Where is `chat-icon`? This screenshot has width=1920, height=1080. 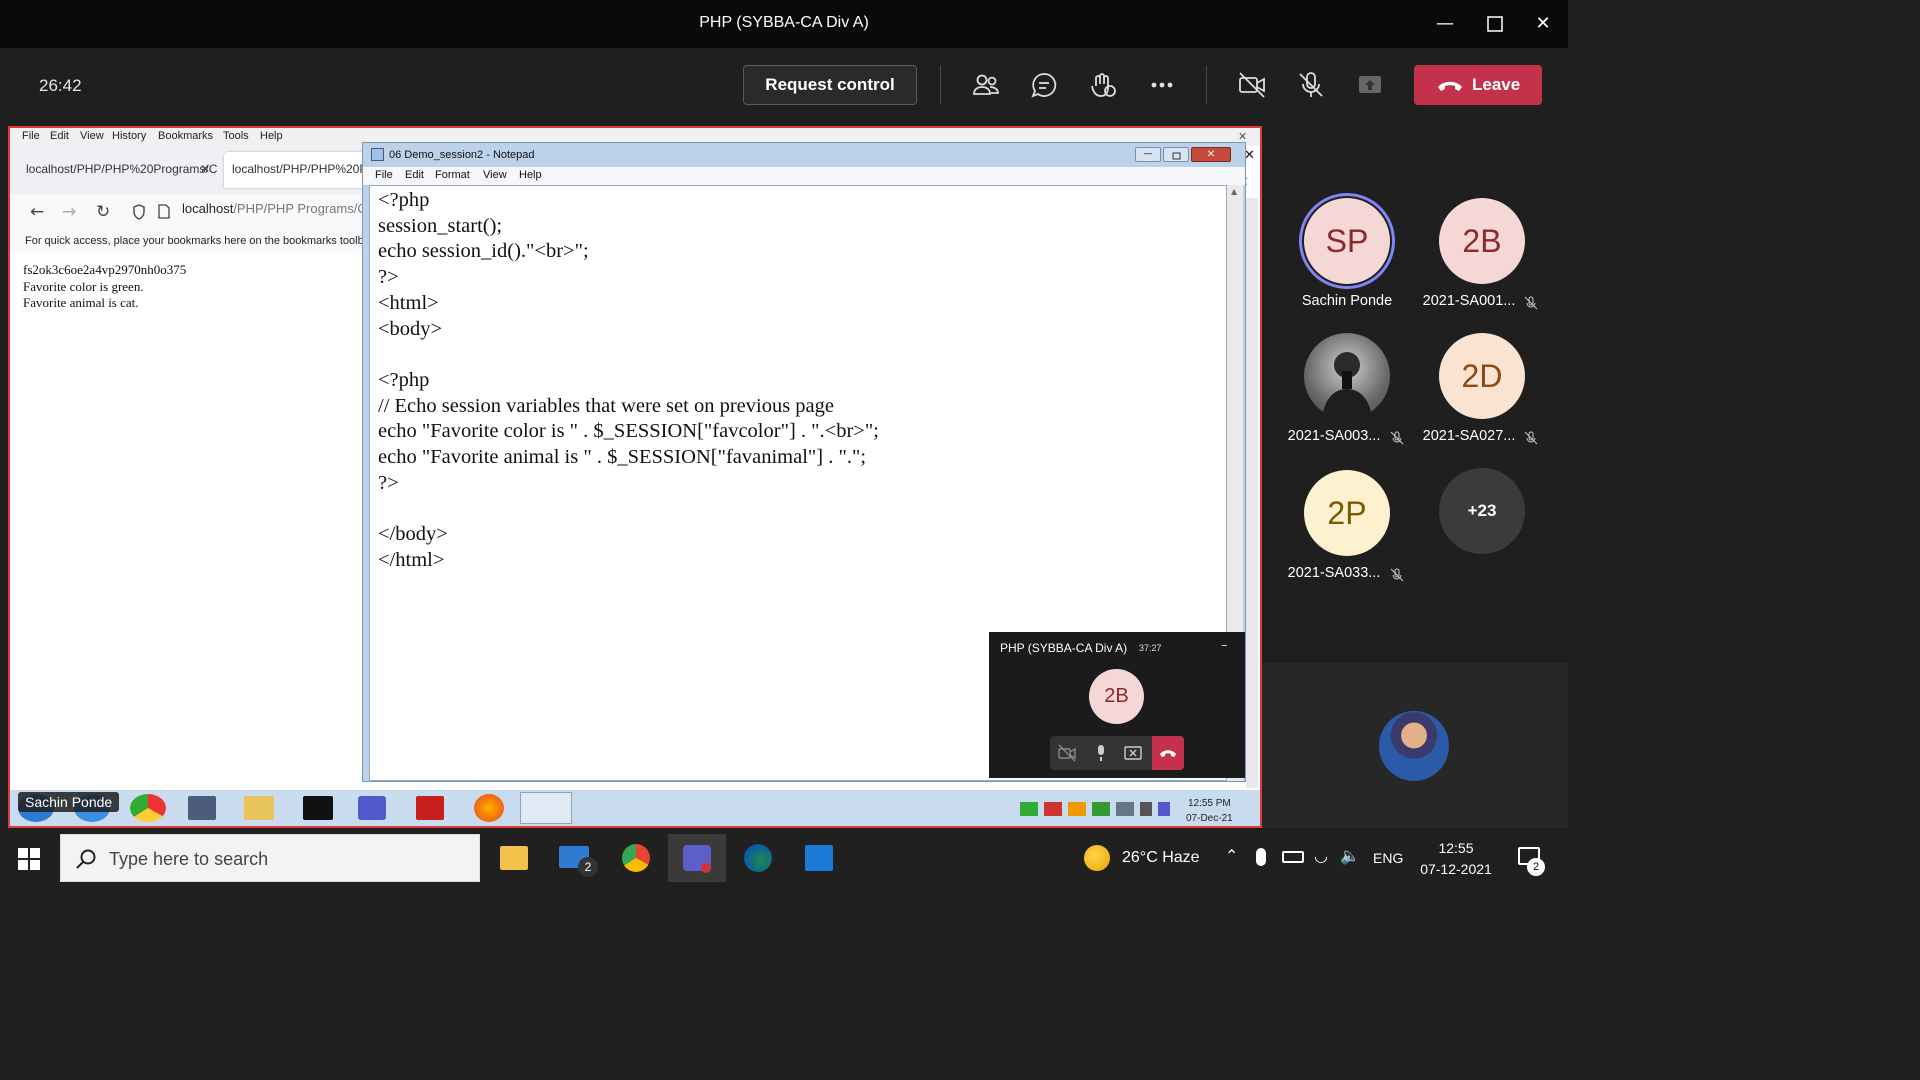 chat-icon is located at coordinates (1044, 85).